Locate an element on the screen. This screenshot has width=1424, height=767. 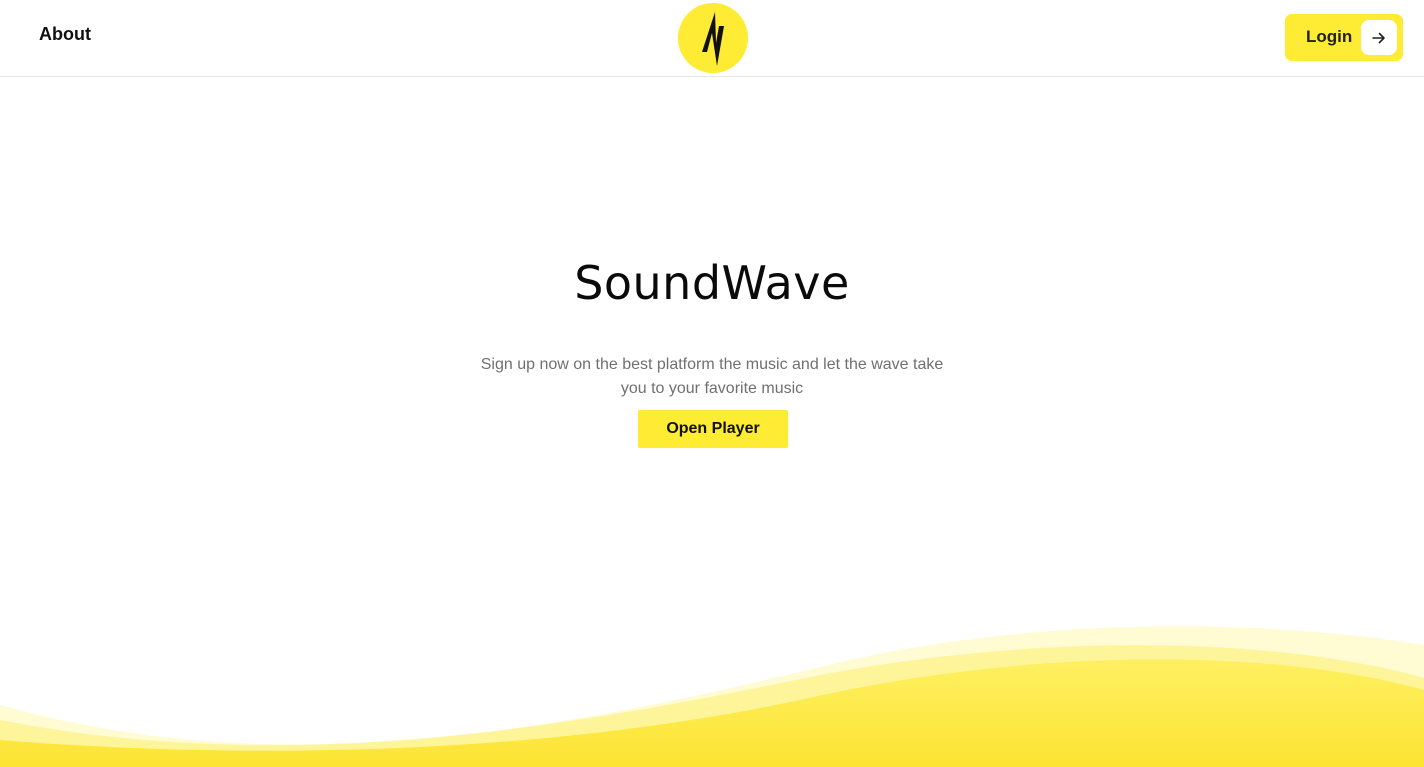
arrow-right-icon is located at coordinates (1378, 38).